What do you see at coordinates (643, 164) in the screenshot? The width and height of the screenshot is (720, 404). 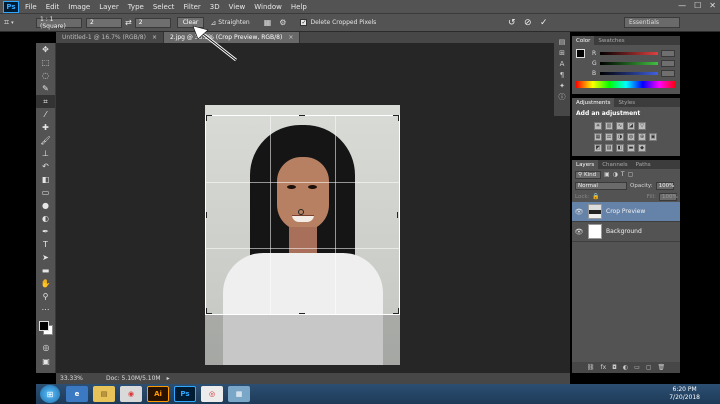 I see `tab-paths: Paths` at bounding box center [643, 164].